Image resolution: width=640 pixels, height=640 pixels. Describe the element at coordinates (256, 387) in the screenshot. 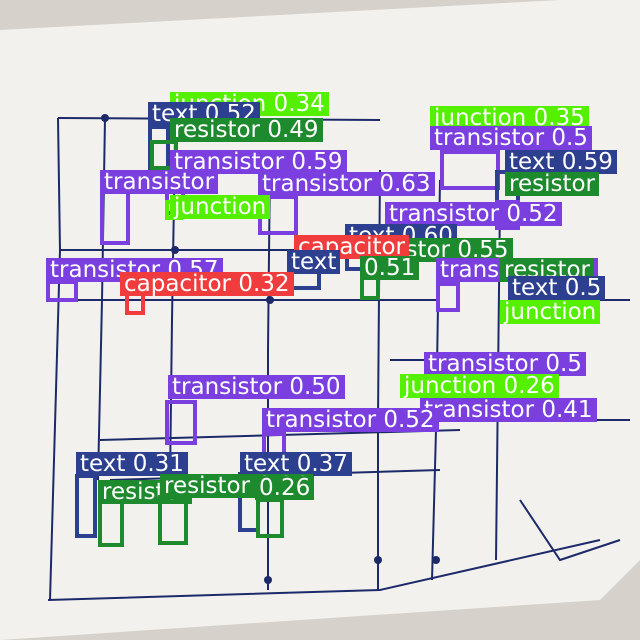

I see `transistor-detection-label: transistor 0.50` at that location.